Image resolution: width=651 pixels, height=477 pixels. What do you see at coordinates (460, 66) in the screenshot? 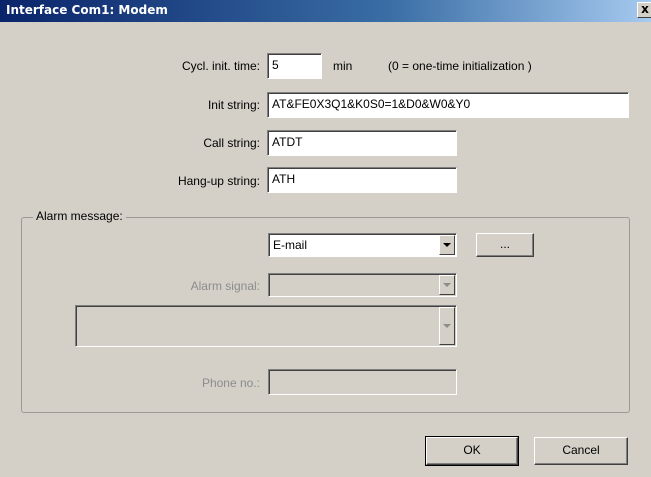
I see `cycl-init-time-hint: (0 = one-time initialization )` at bounding box center [460, 66].